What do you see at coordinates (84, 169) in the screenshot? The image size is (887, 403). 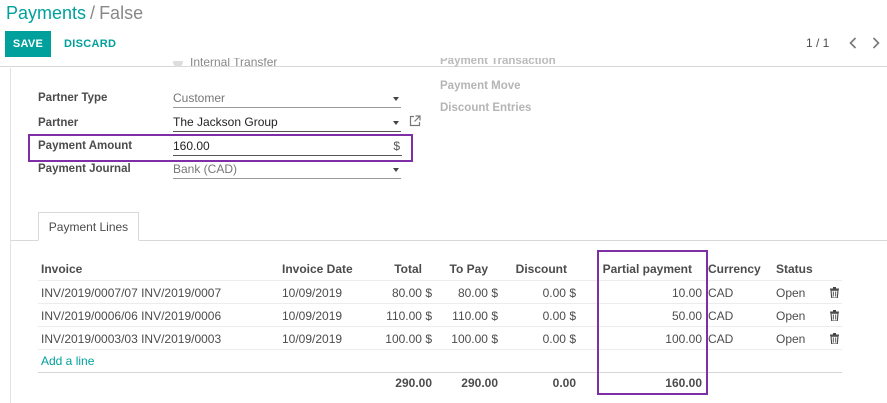 I see `payment-journal-label: Payment Journal` at bounding box center [84, 169].